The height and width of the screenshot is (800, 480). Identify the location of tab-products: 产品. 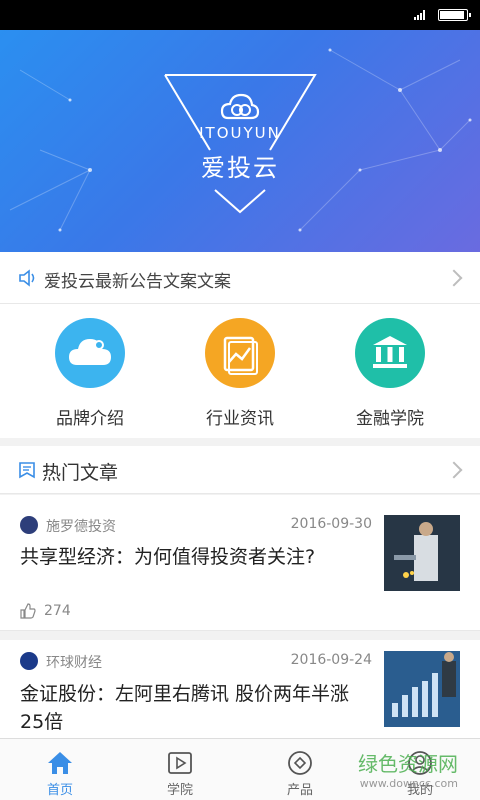
(300, 769).